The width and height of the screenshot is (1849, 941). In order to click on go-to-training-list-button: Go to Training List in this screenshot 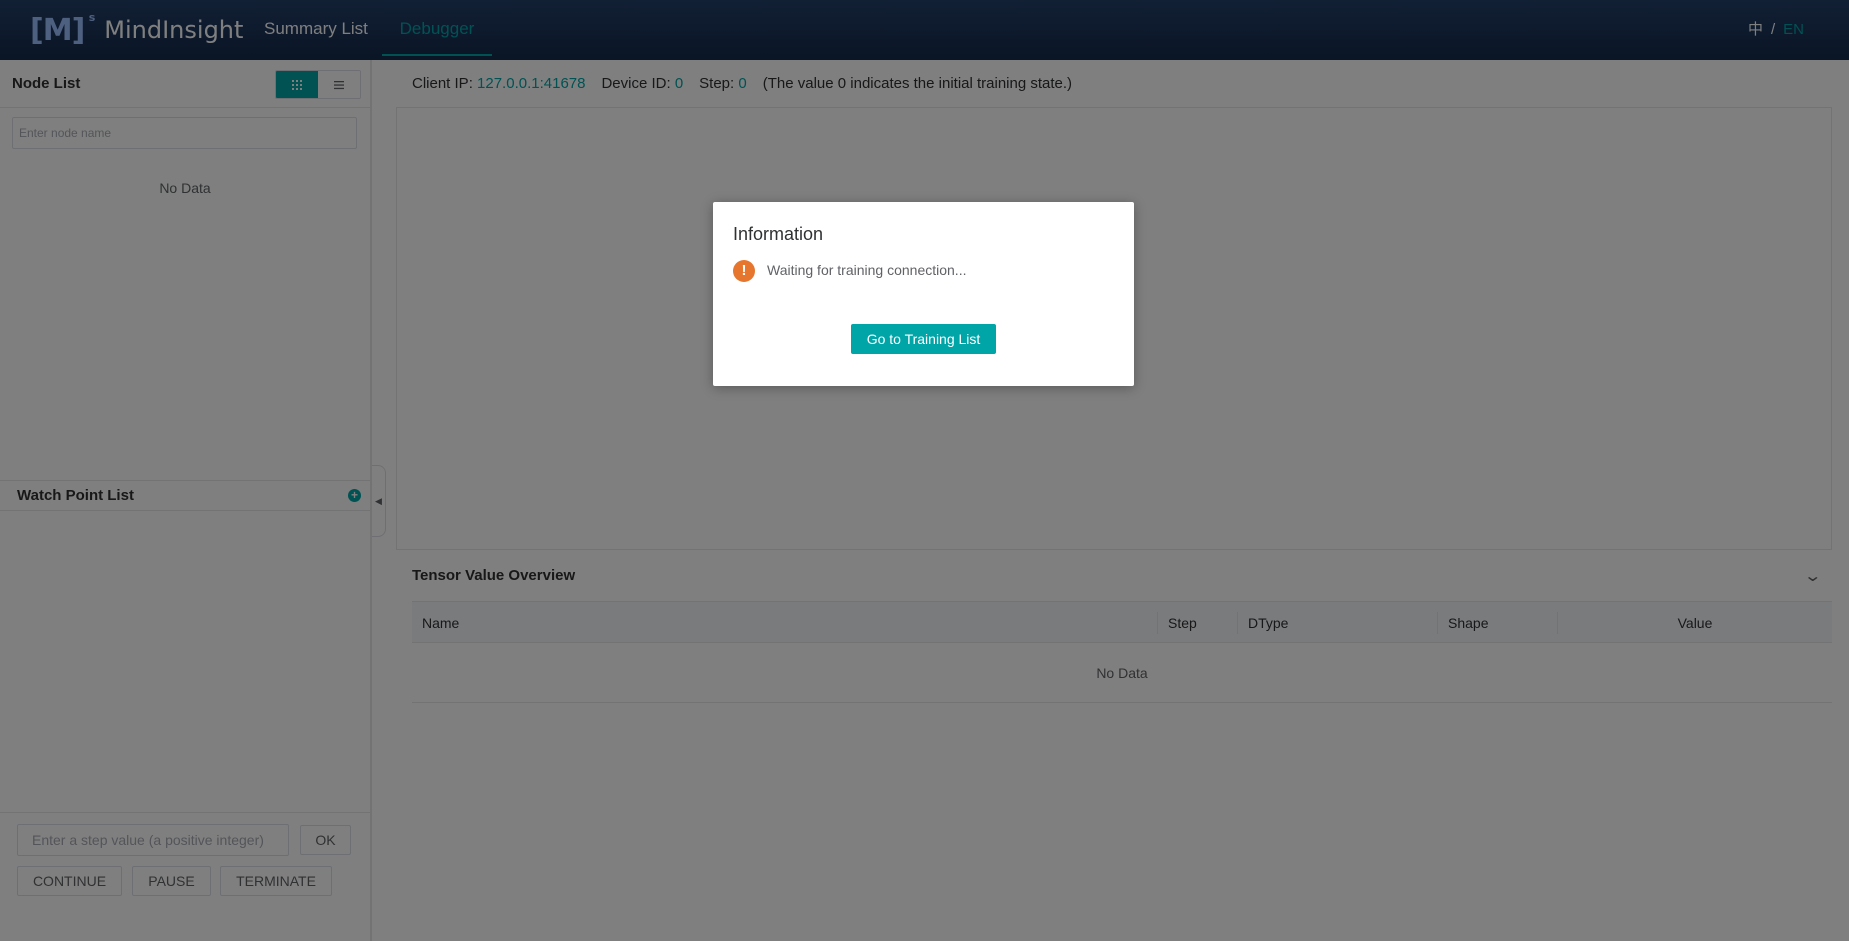, I will do `click(923, 339)`.